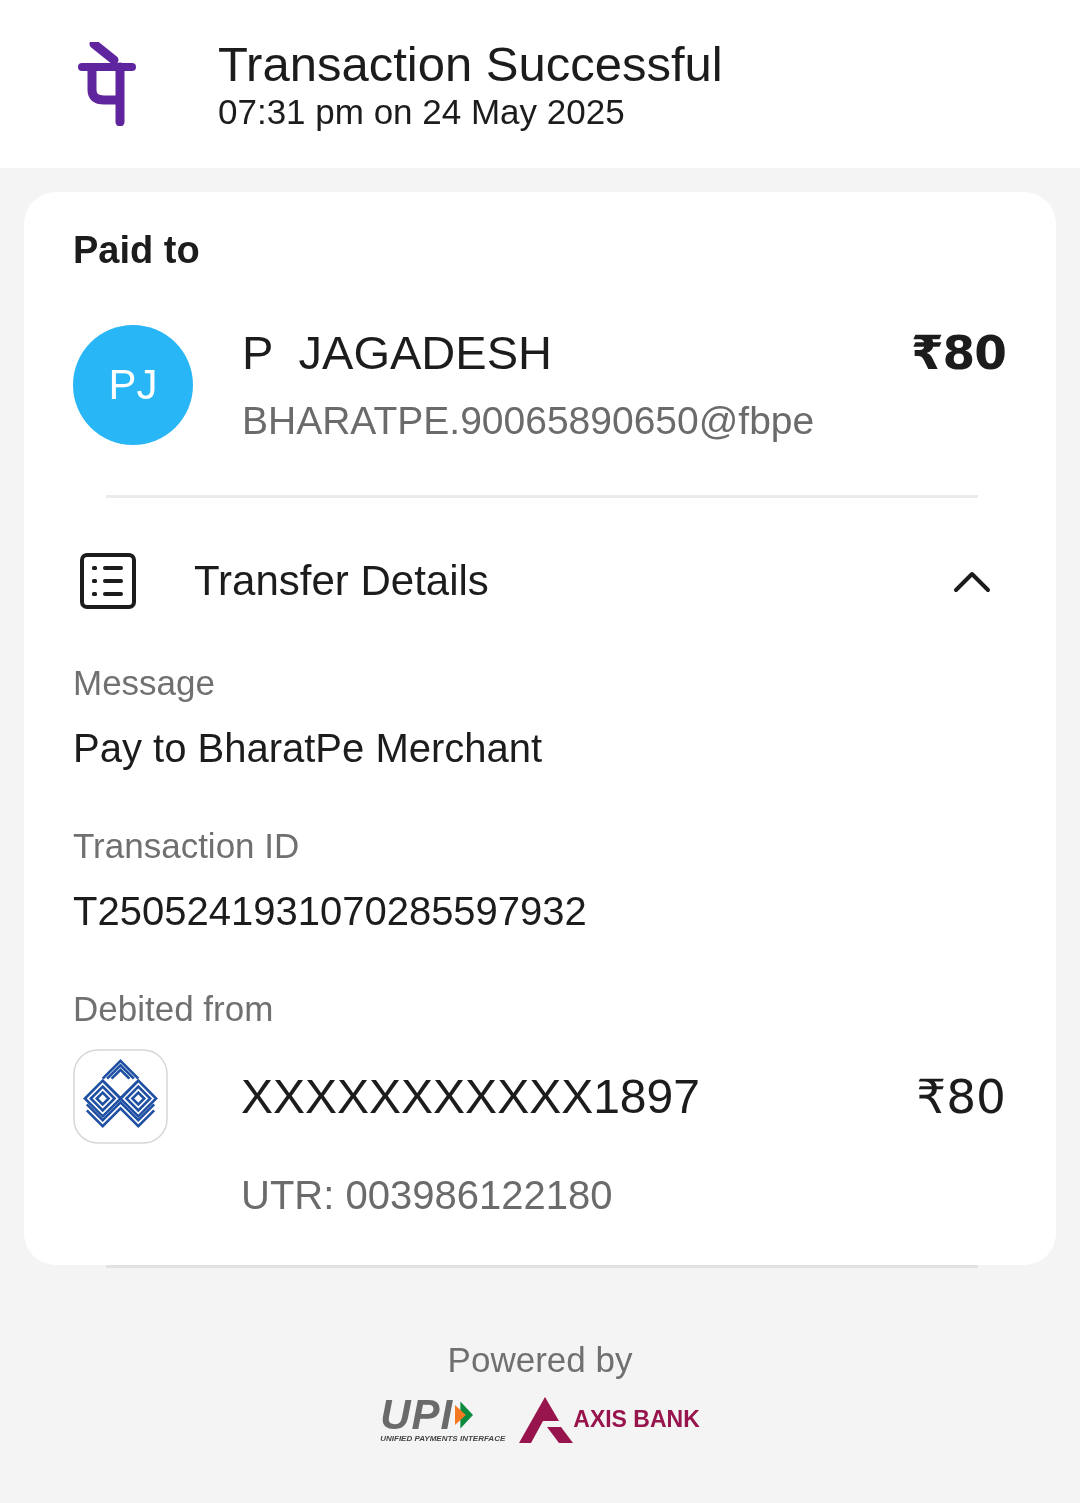  I want to click on chevron-arrows-icon, so click(464, 1415).